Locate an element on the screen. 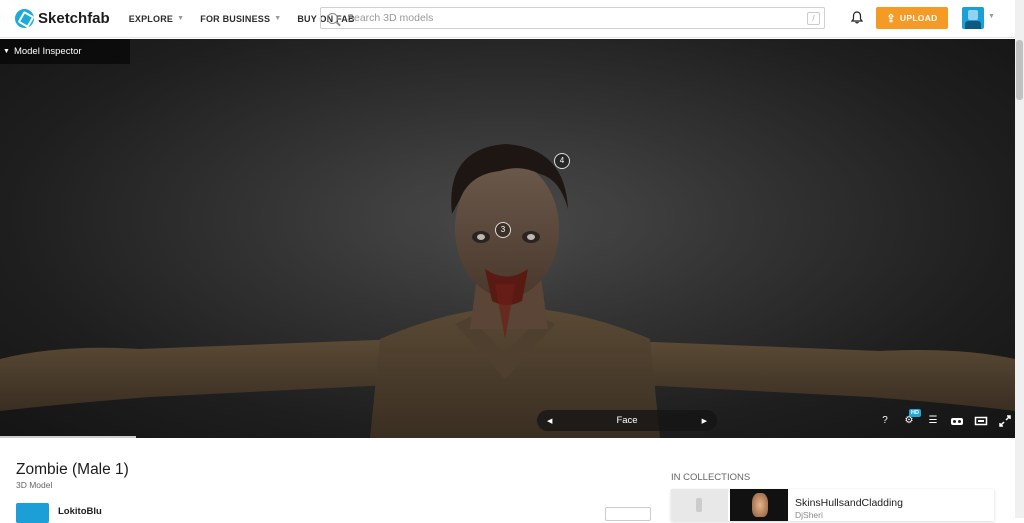 The height and width of the screenshot is (523, 1024). fullscreen-icon is located at coordinates (1005, 421).